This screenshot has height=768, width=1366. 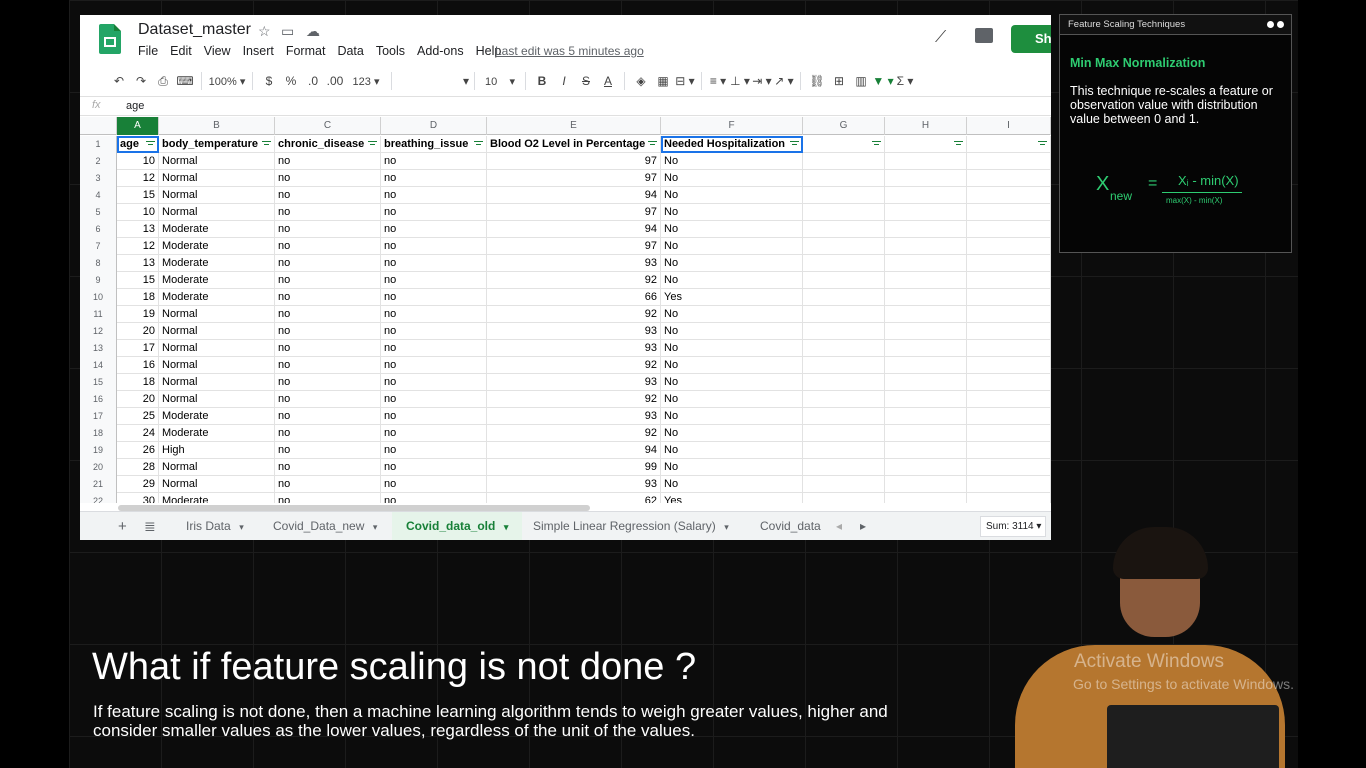 I want to click on scroll-tabs-right-icon: ▸, so click(x=863, y=526).